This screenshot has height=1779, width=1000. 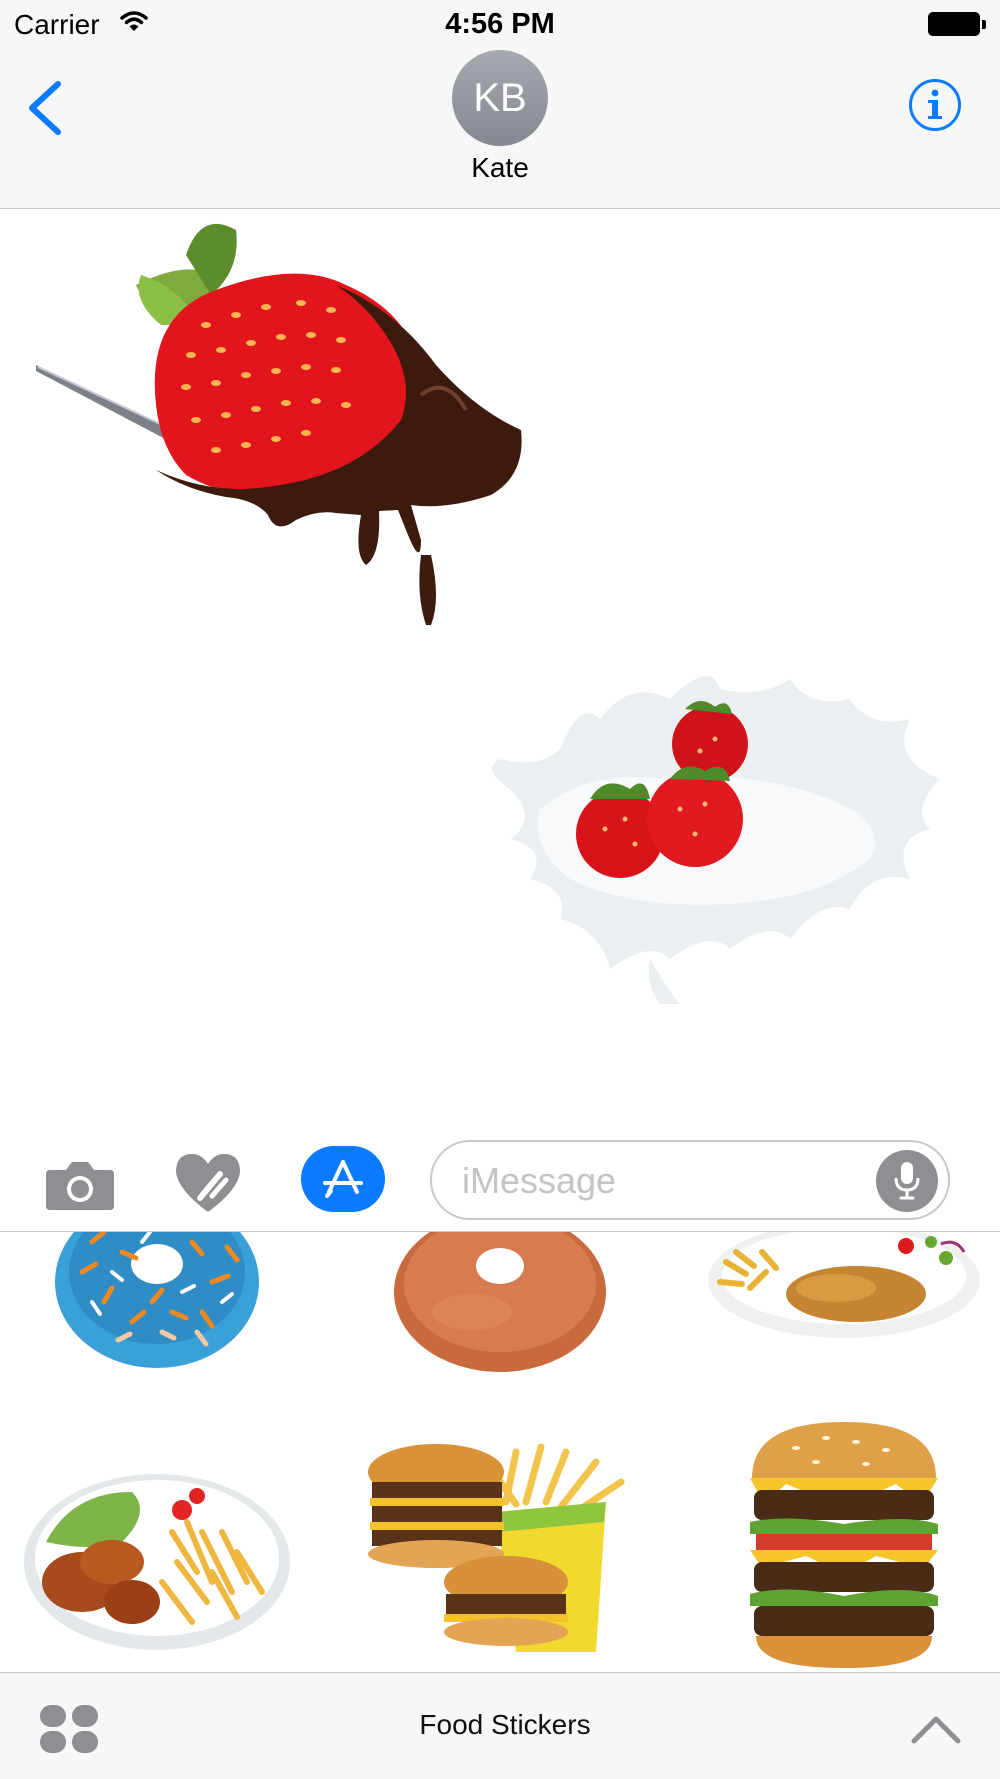 I want to click on contact-name: Kate, so click(x=500, y=168).